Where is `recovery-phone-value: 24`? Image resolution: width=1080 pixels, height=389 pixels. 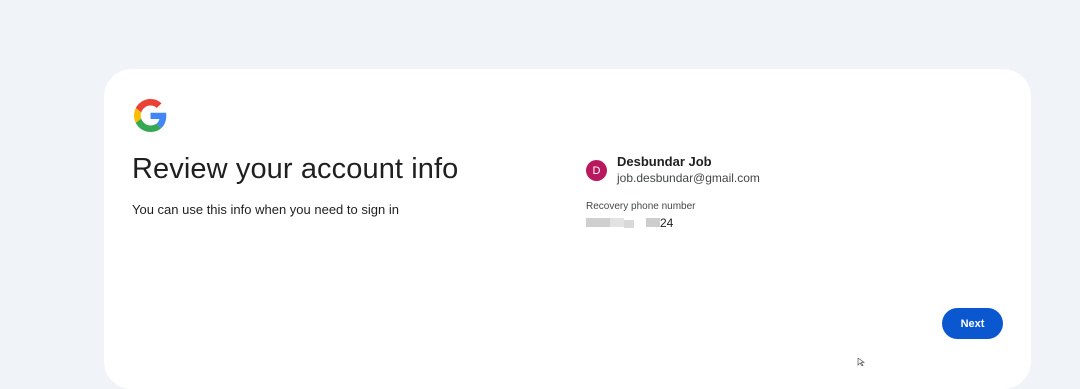 recovery-phone-value: 24 is located at coordinates (631, 223).